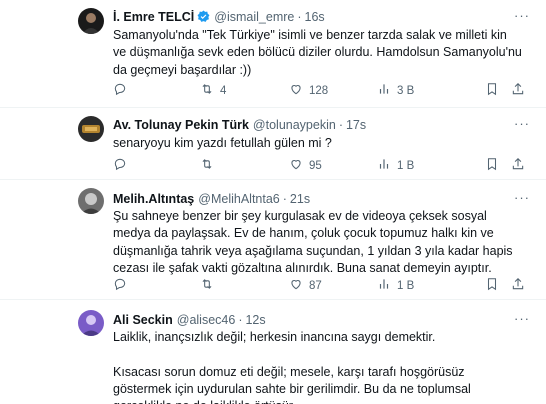 The width and height of the screenshot is (546, 404). Describe the element at coordinates (300, 199) in the screenshot. I see `timestamp: 21s` at that location.